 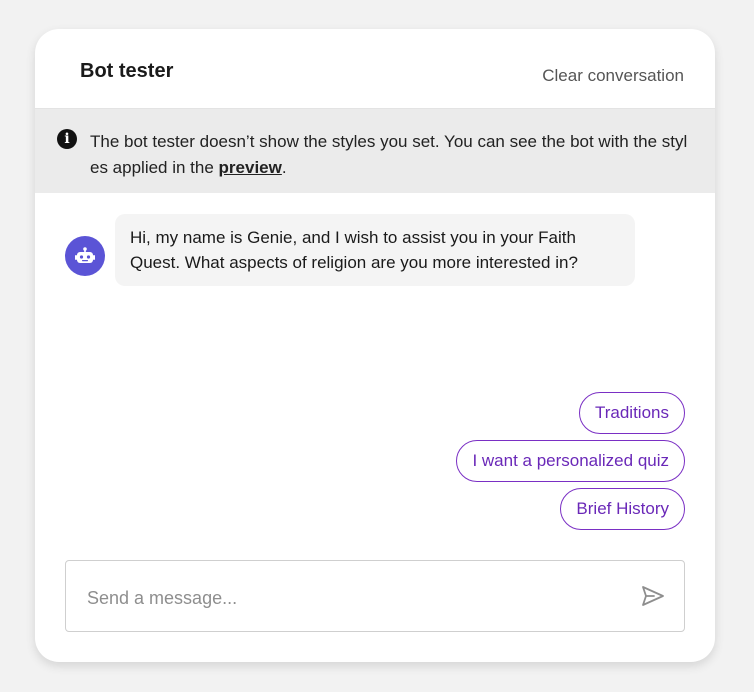 I want to click on preview-link: preview, so click(x=250, y=167).